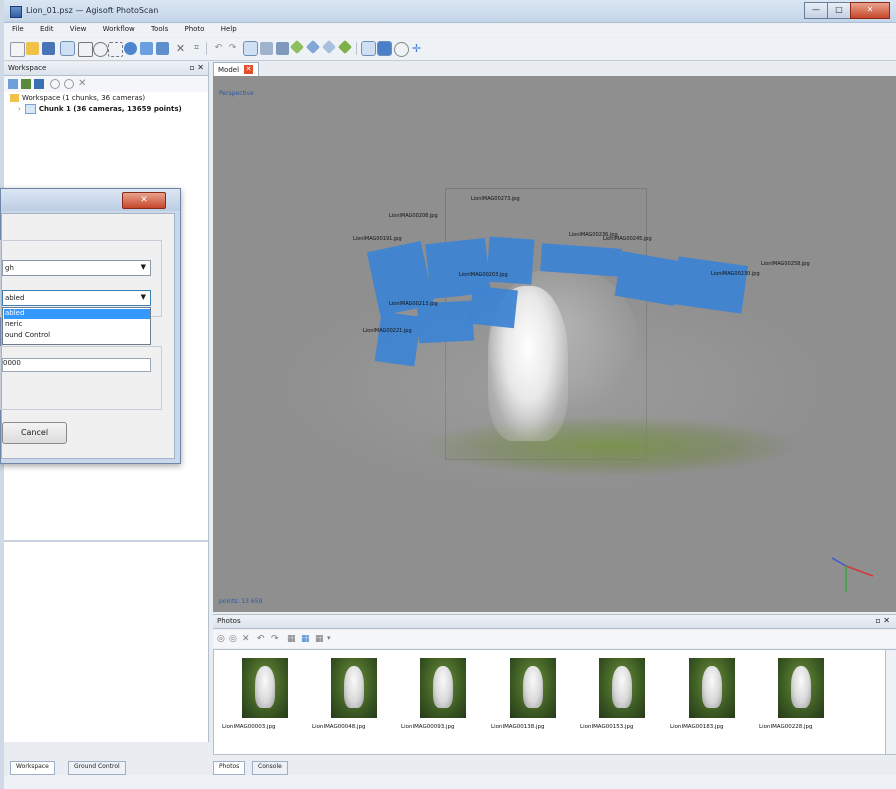  What do you see at coordinates (859, 571) in the screenshot?
I see `x-axis-line` at bounding box center [859, 571].